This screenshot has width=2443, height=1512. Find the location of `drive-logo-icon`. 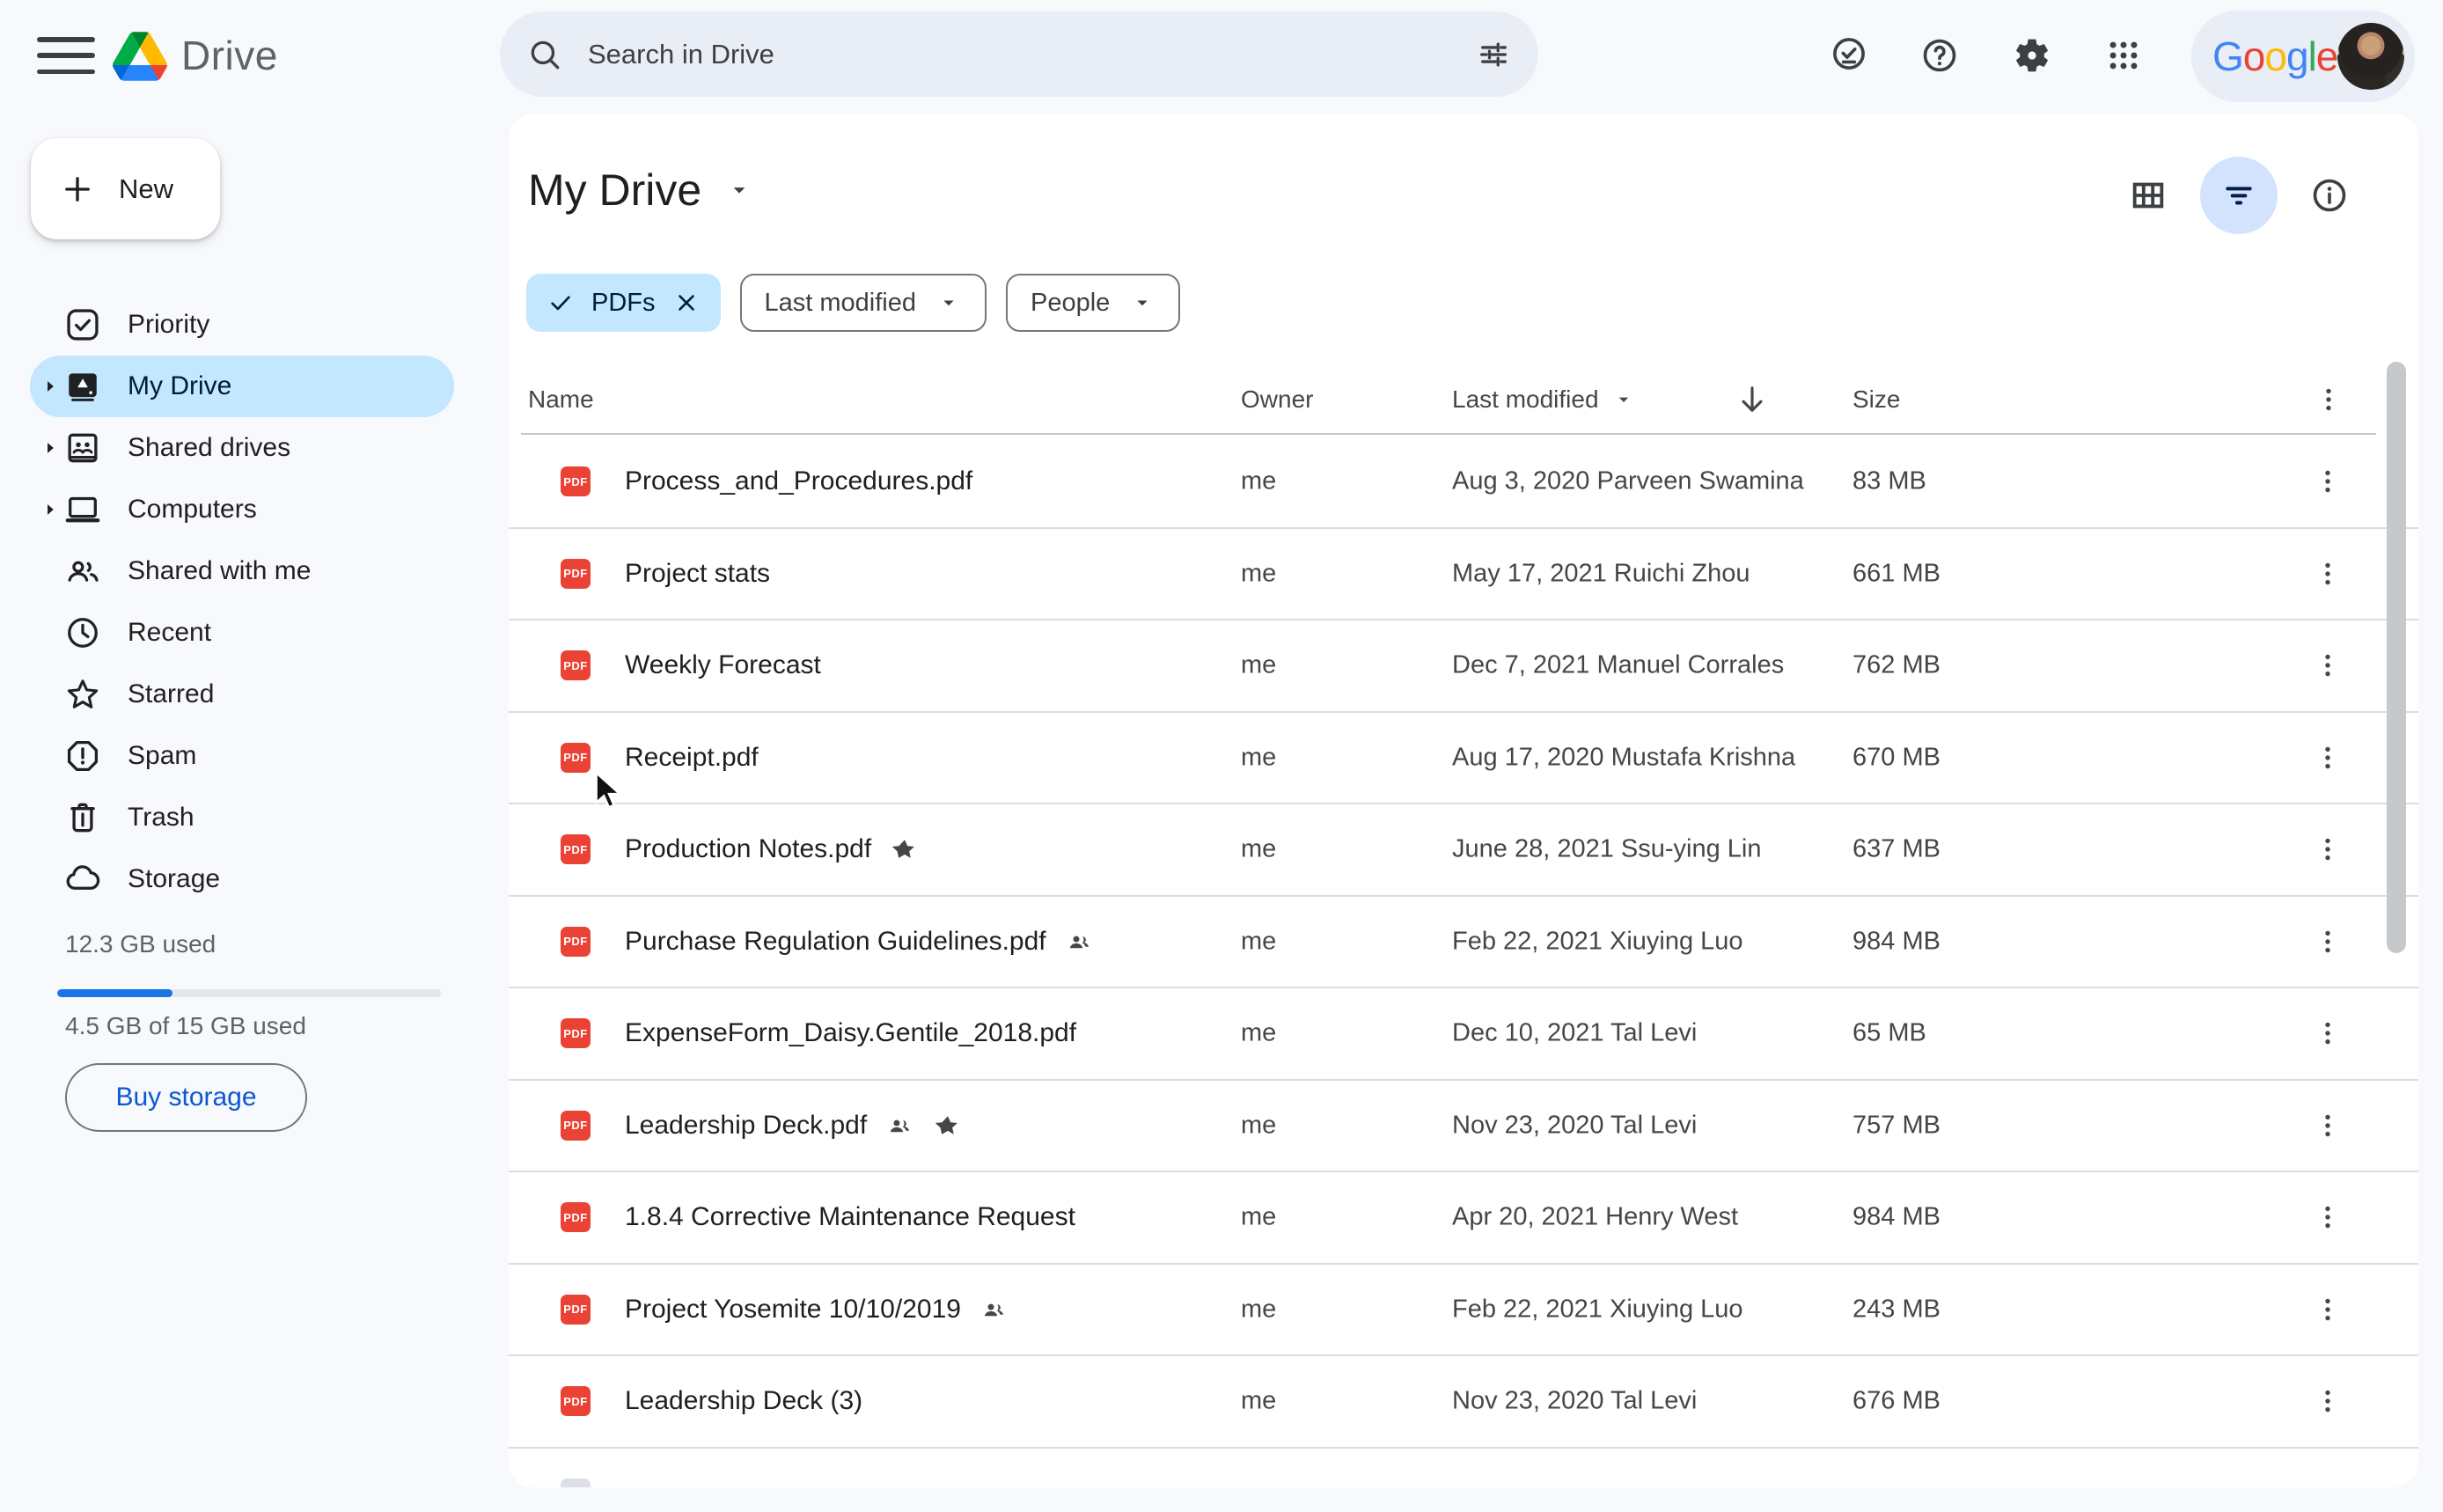

drive-logo-icon is located at coordinates (140, 57).